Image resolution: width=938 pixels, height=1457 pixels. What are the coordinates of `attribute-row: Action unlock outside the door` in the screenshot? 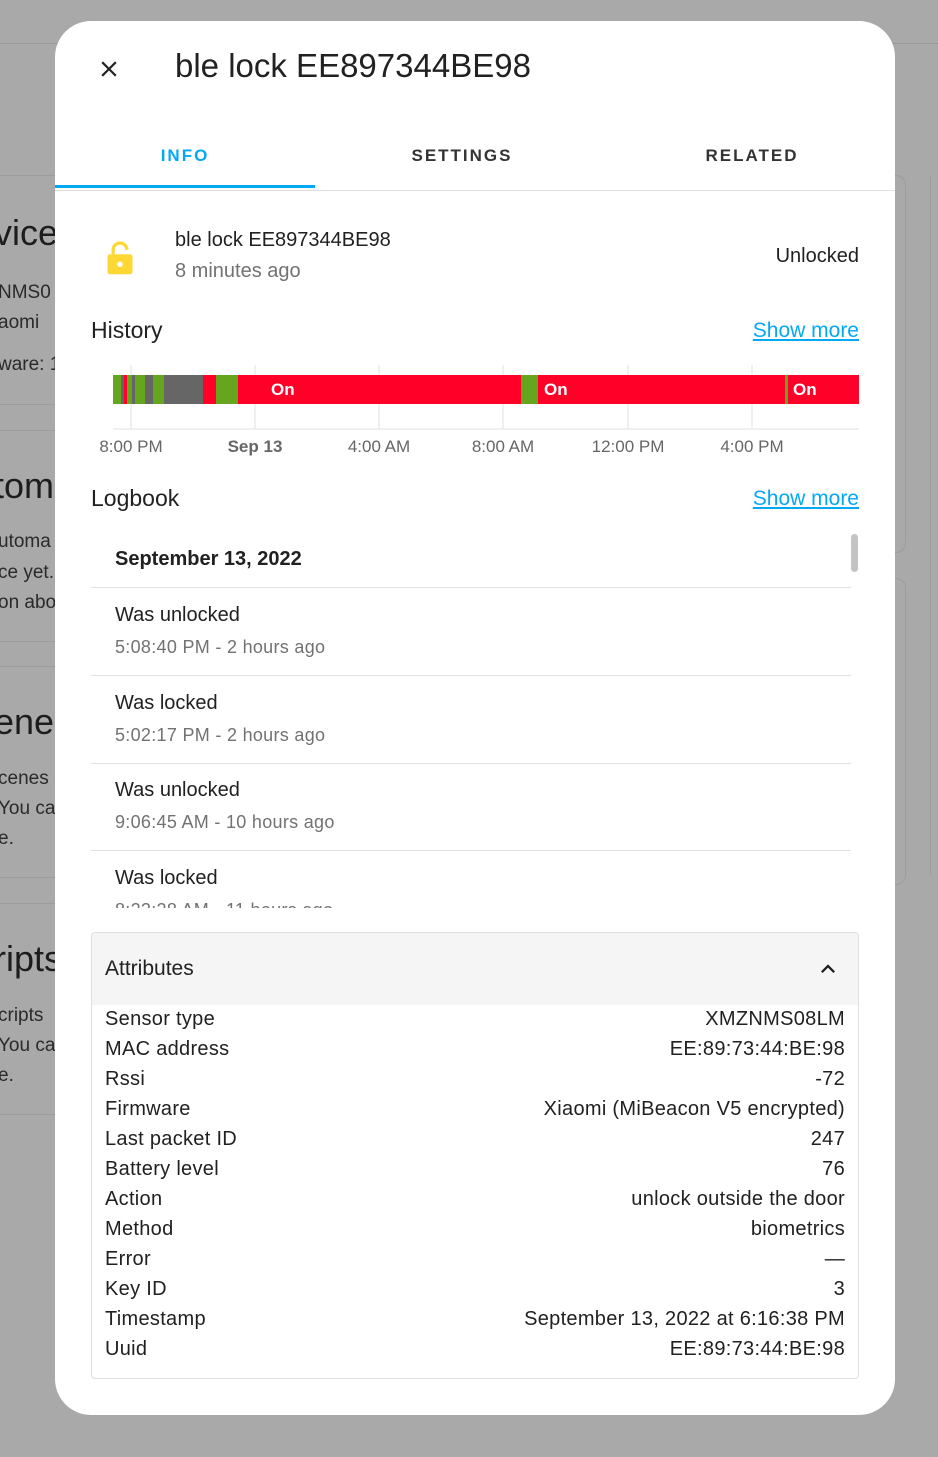 It's located at (475, 1203).